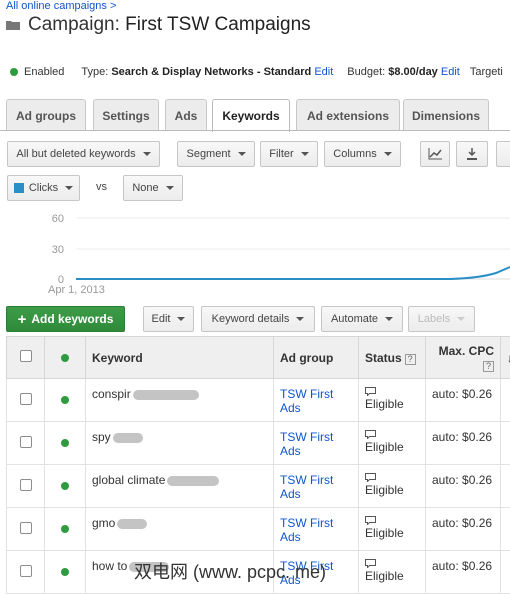  Describe the element at coordinates (362, 154) in the screenshot. I see `columns-button: Columns` at that location.